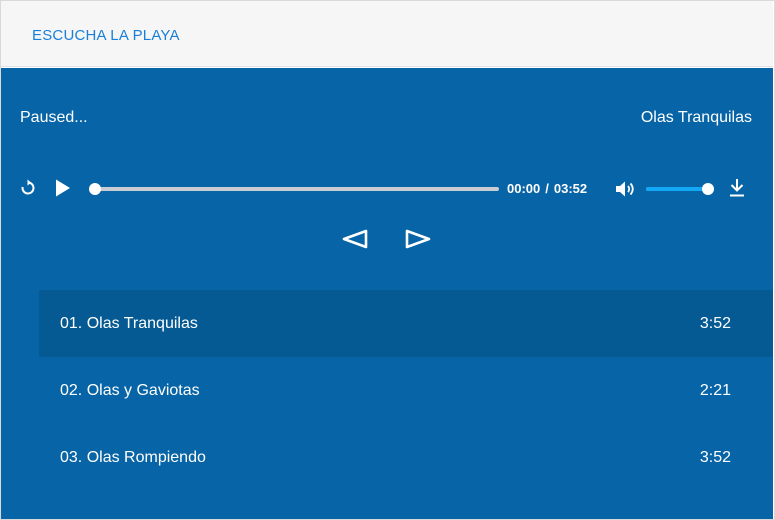  What do you see at coordinates (406, 323) in the screenshot?
I see `playlist-item: 01. Olas Tranquilas 3:52` at bounding box center [406, 323].